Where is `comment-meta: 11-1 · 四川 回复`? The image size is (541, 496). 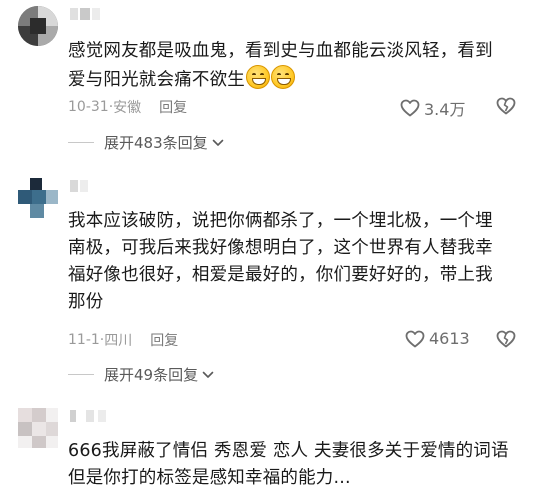
comment-meta: 11-1 · 四川 回复 is located at coordinates (123, 340).